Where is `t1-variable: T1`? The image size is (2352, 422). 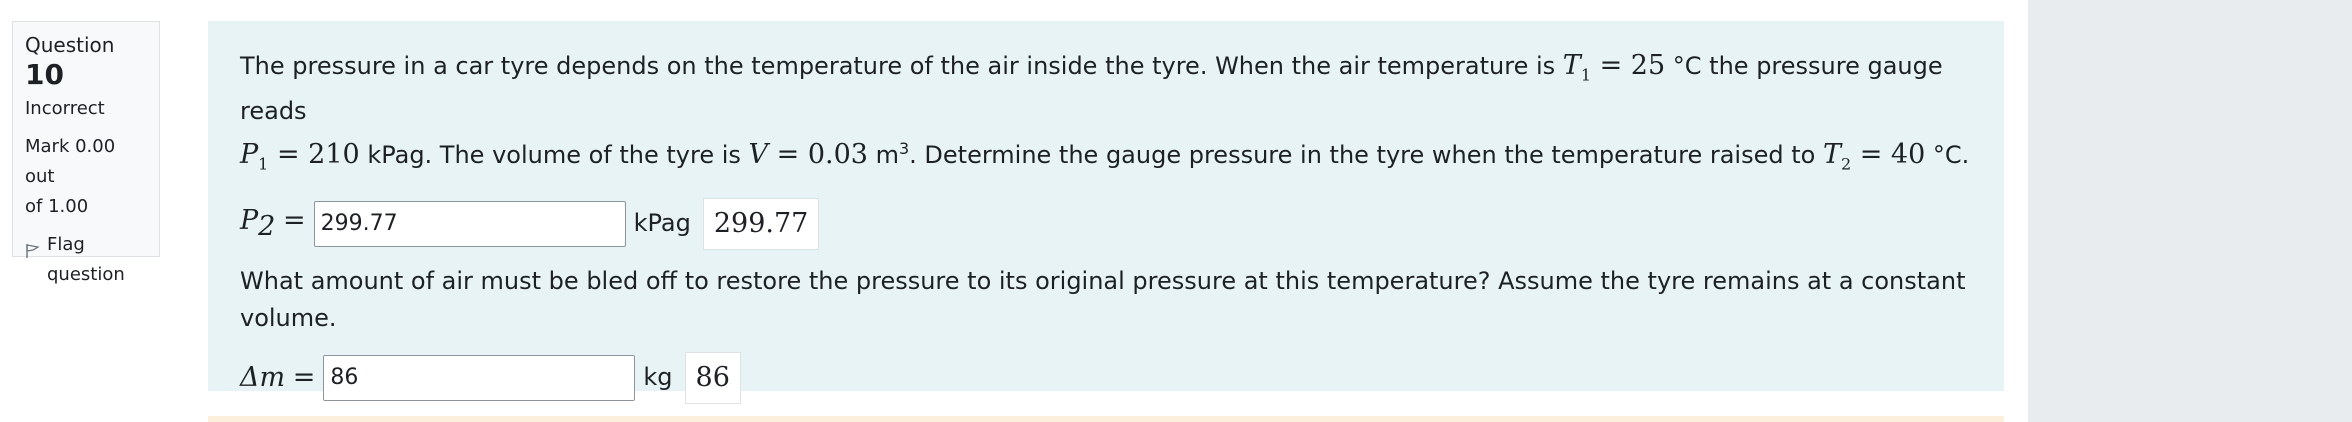
t1-variable: T1 is located at coordinates (1576, 67).